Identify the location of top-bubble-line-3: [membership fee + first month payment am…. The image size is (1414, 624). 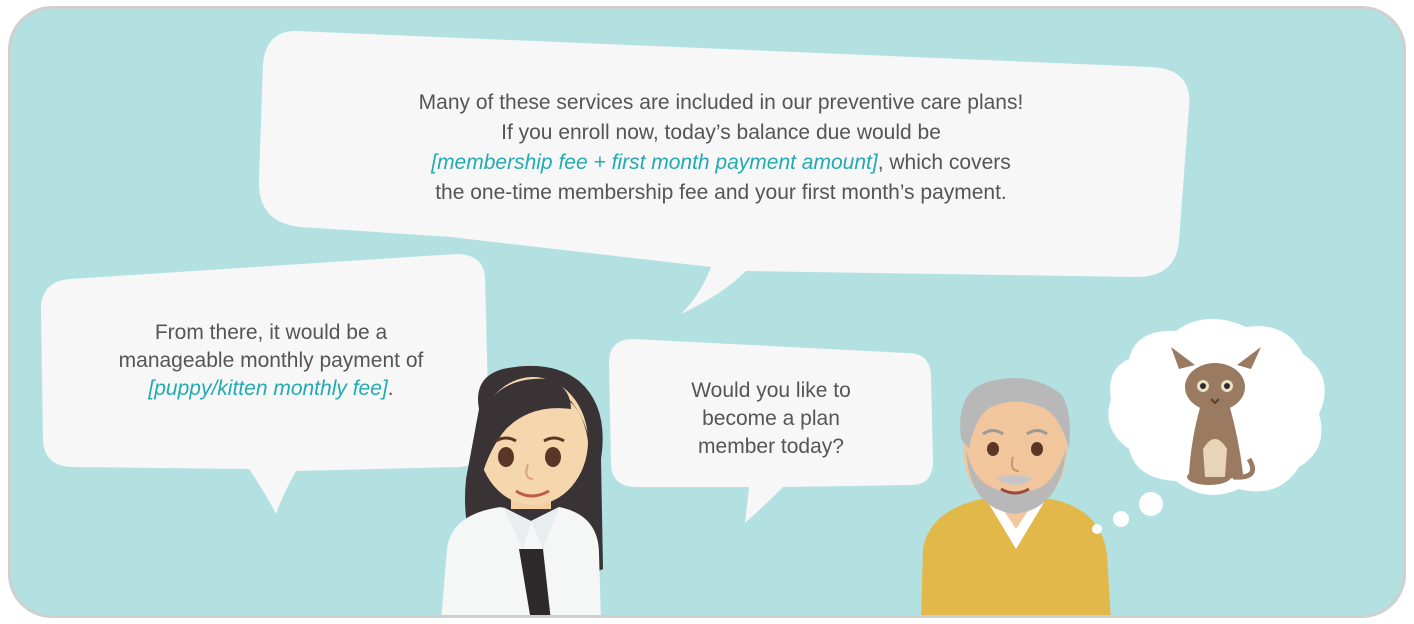
(721, 163).